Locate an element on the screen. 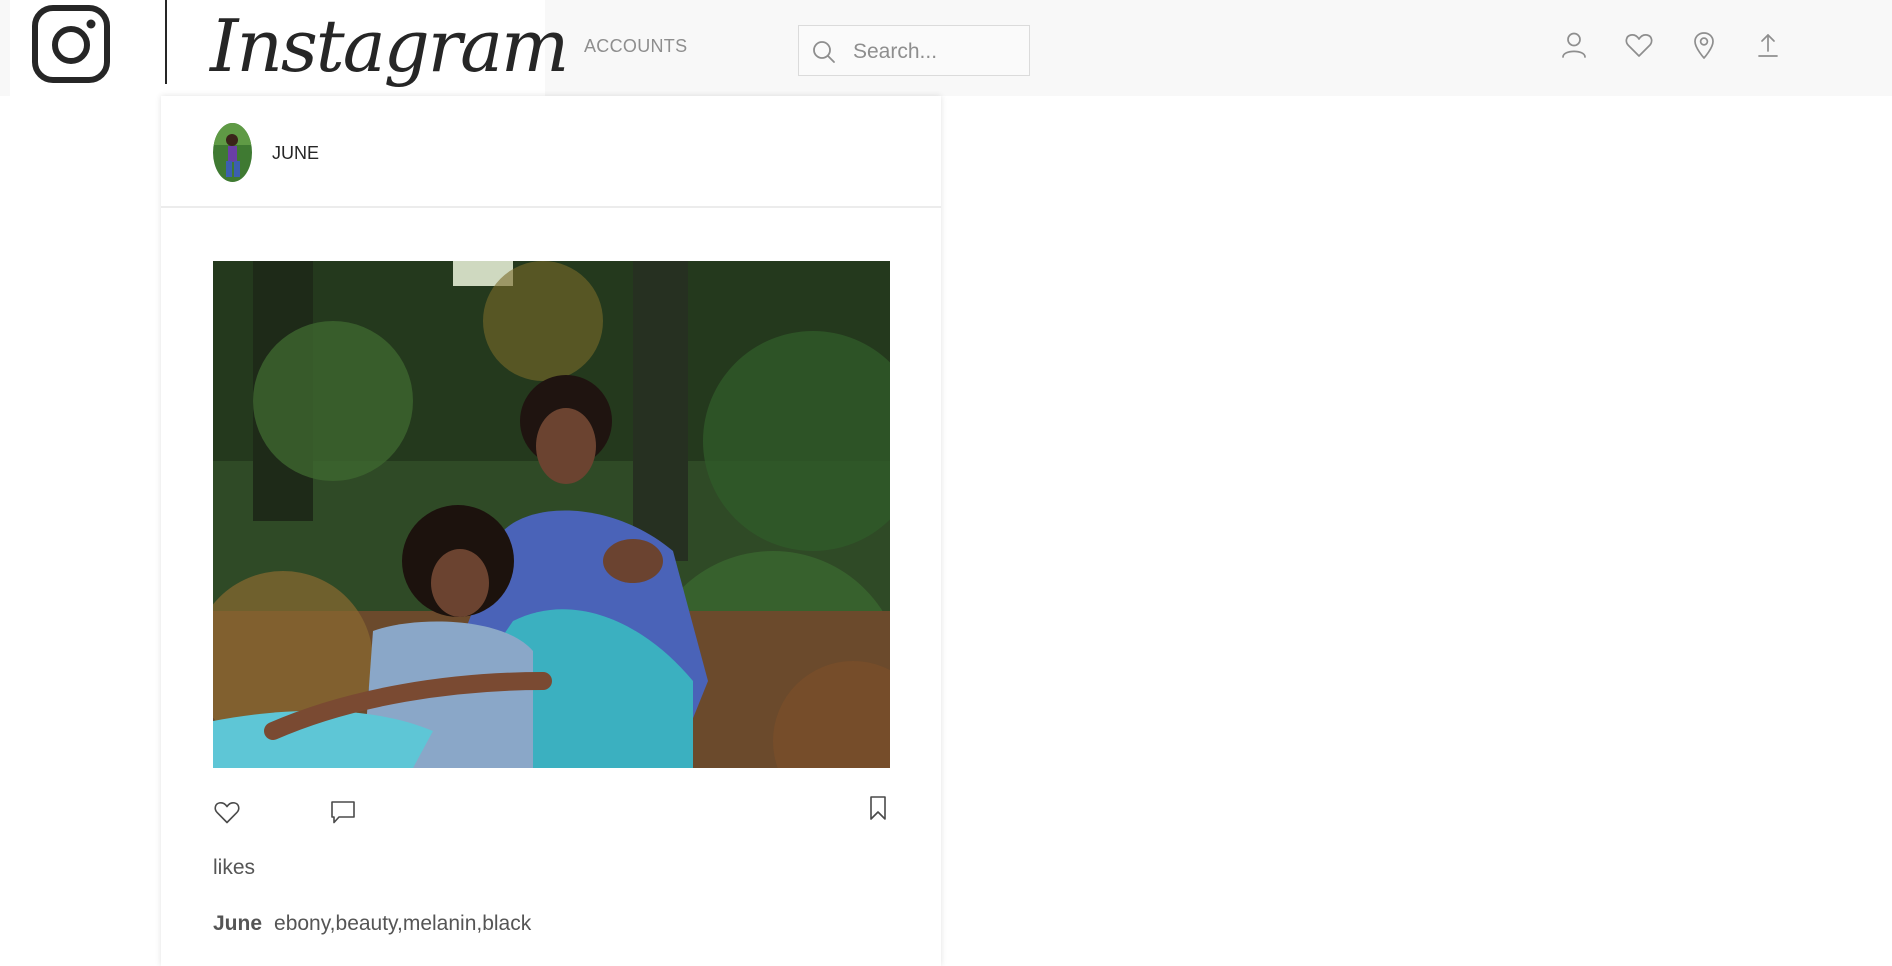  avatar is located at coordinates (232, 152).